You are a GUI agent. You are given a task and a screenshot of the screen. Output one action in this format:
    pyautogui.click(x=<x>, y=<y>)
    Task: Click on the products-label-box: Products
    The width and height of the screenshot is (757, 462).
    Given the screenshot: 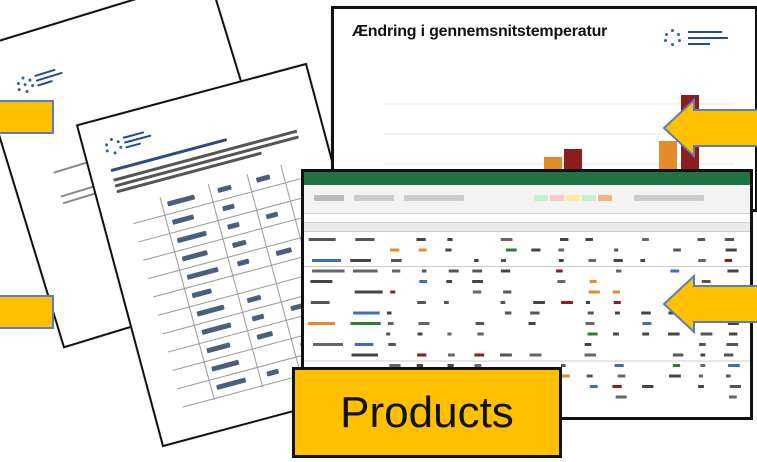 What is the action you would take?
    pyautogui.click(x=427, y=412)
    